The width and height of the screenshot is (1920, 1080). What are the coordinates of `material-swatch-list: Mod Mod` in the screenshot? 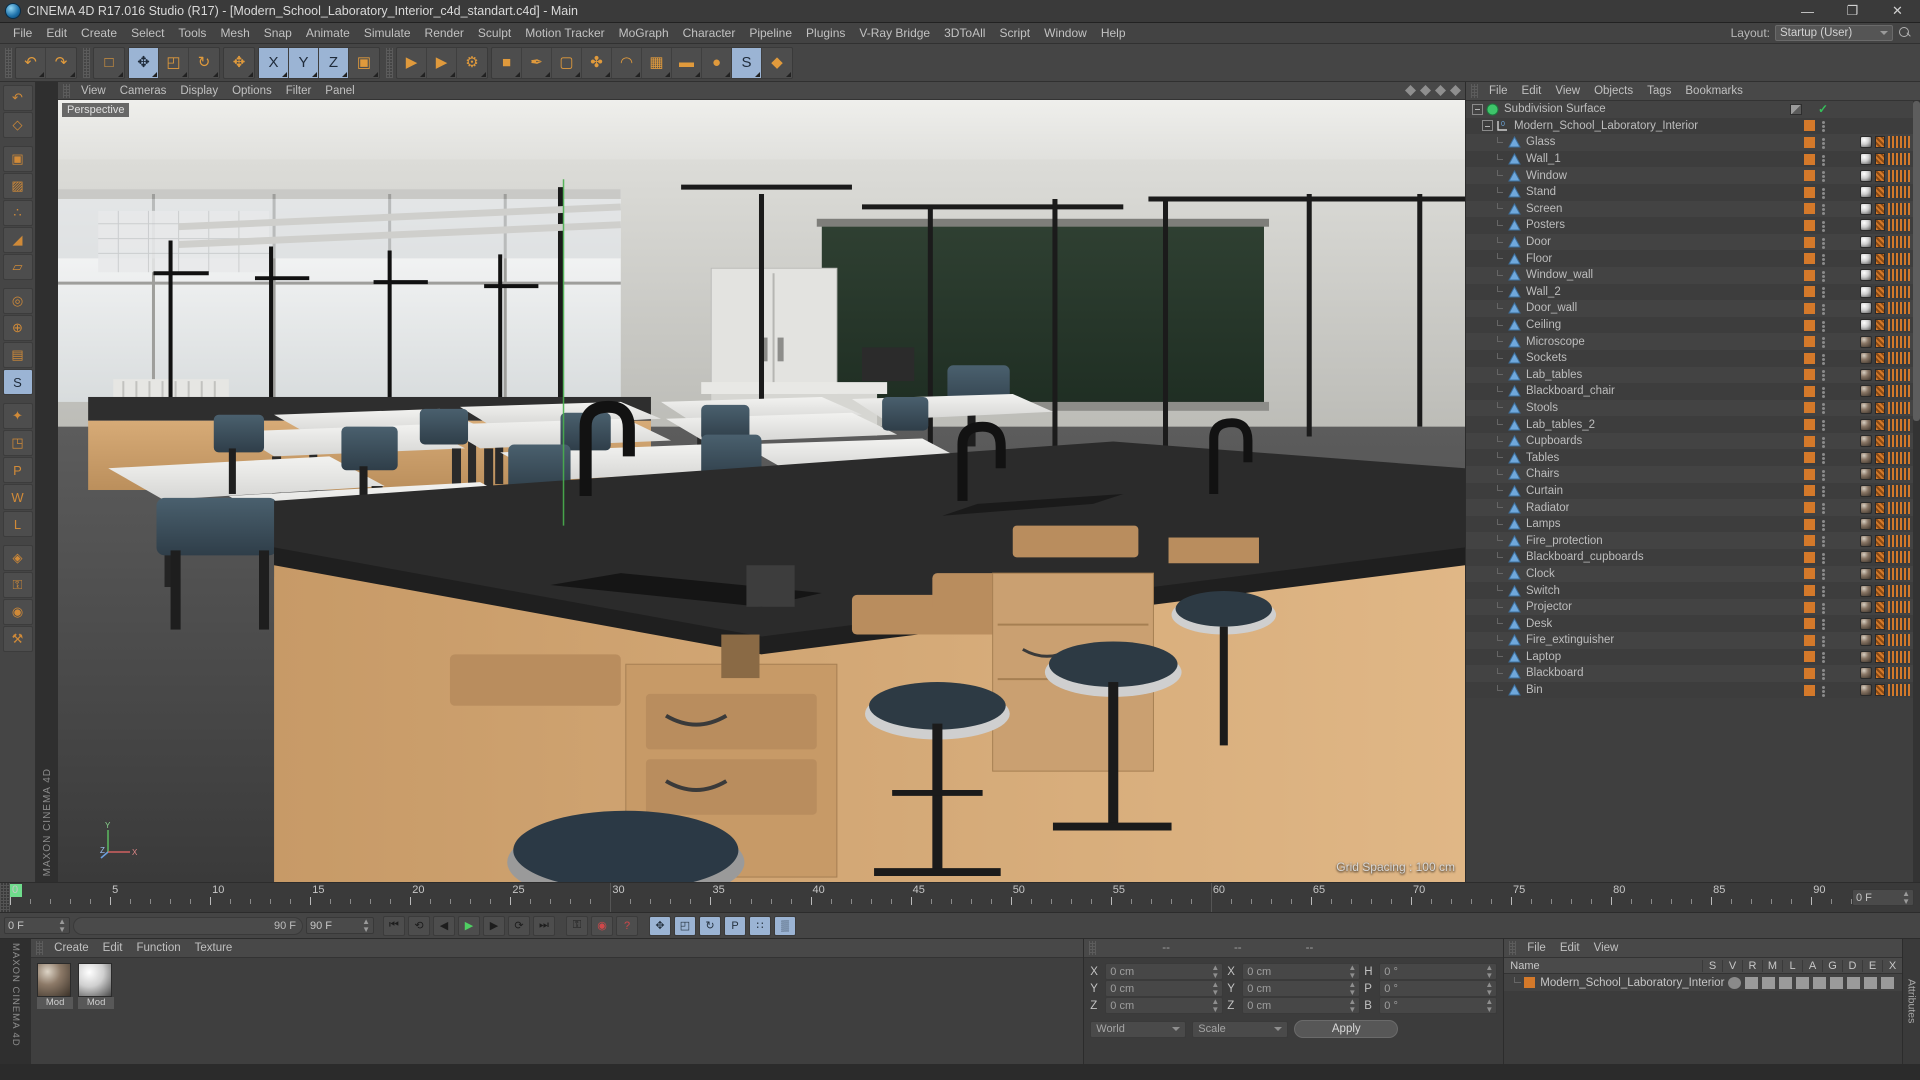 It's located at (557, 1011).